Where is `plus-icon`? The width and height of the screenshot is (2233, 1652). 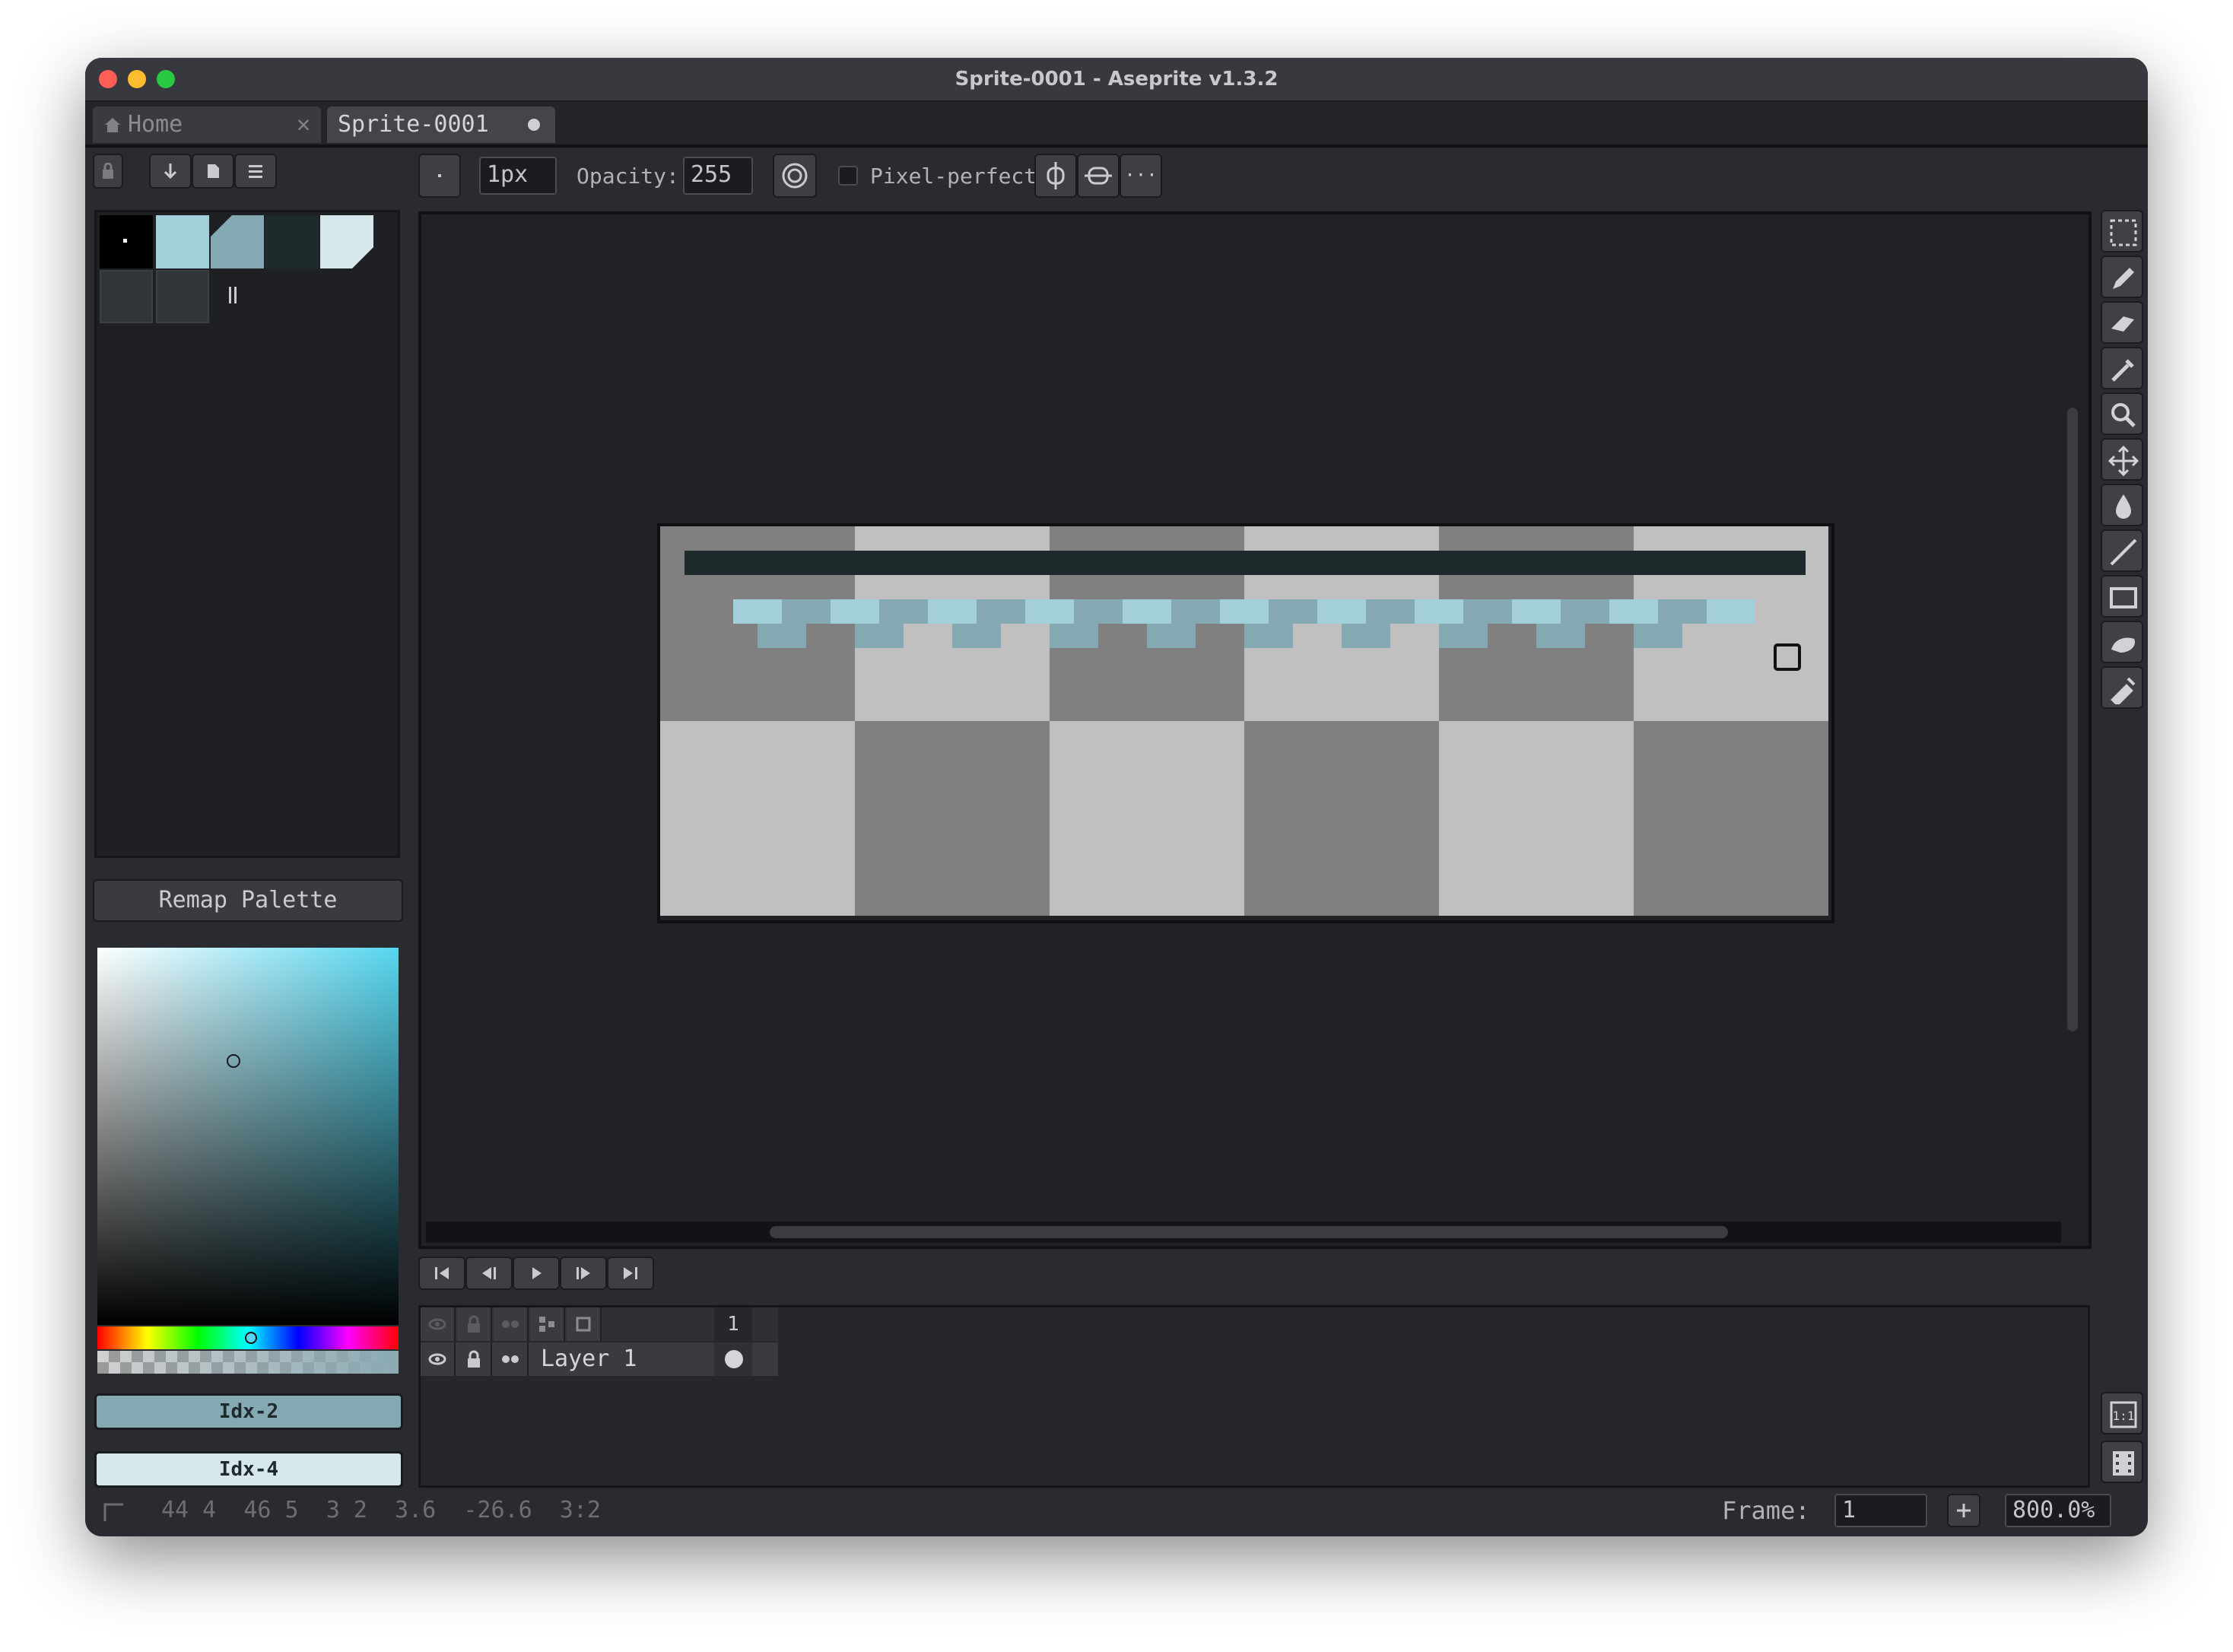
plus-icon is located at coordinates (1964, 1510).